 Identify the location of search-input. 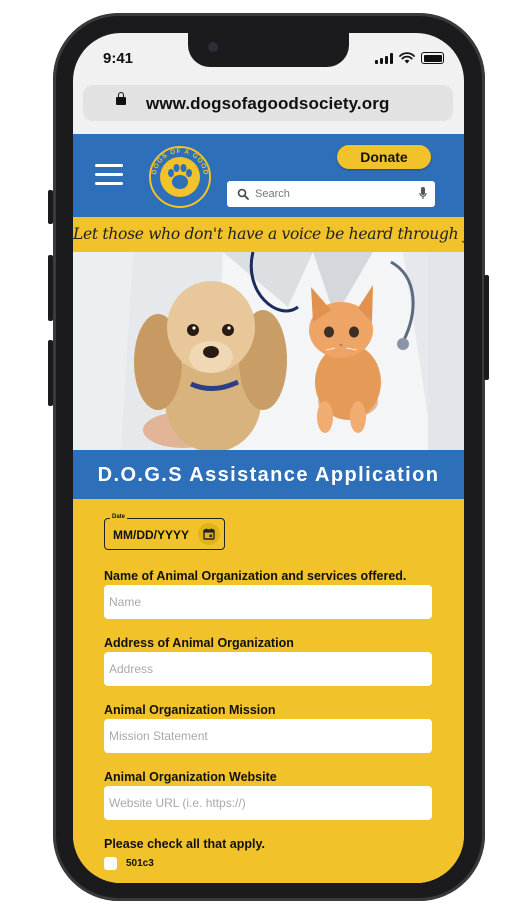
(330, 194).